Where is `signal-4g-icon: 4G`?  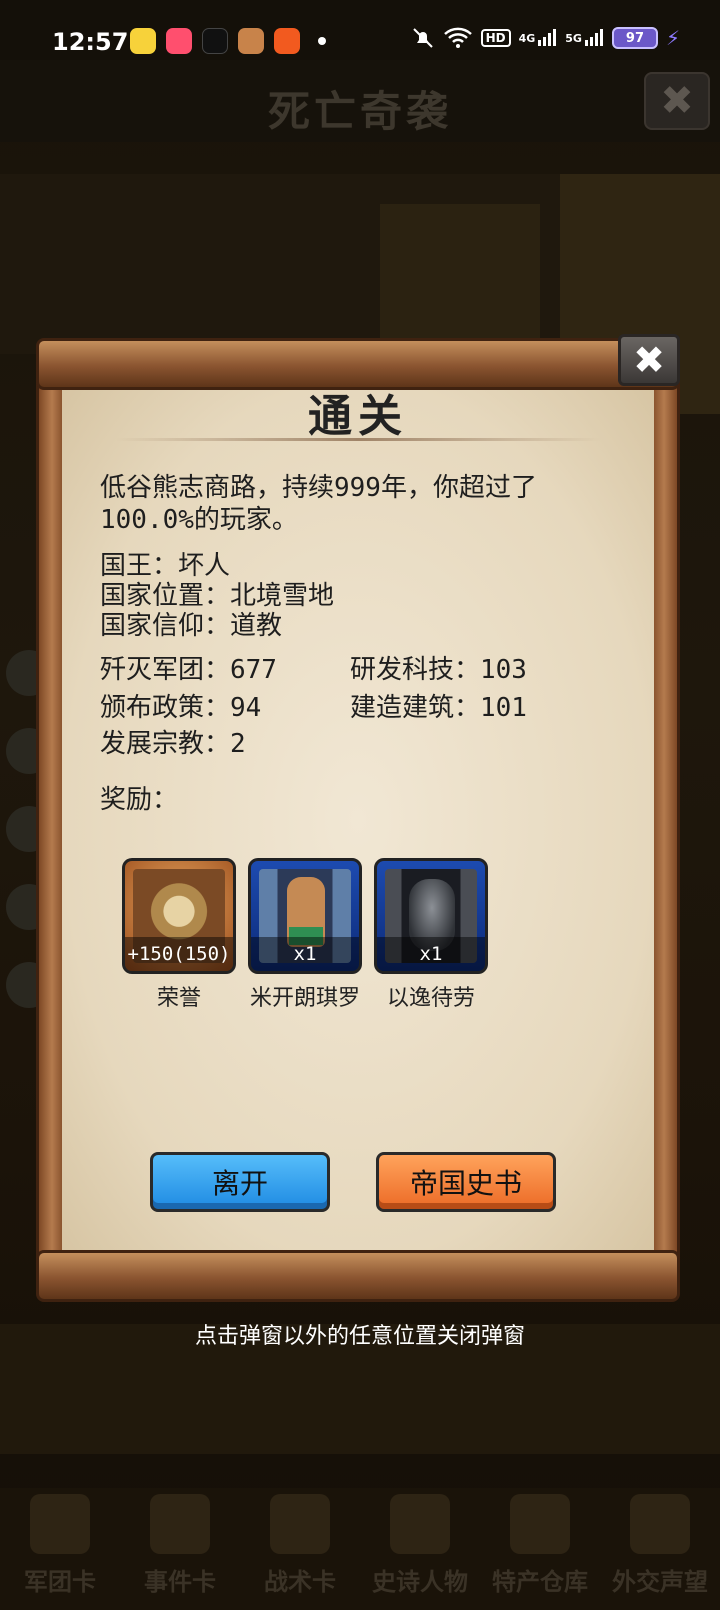
signal-4g-icon: 4G is located at coordinates (538, 38).